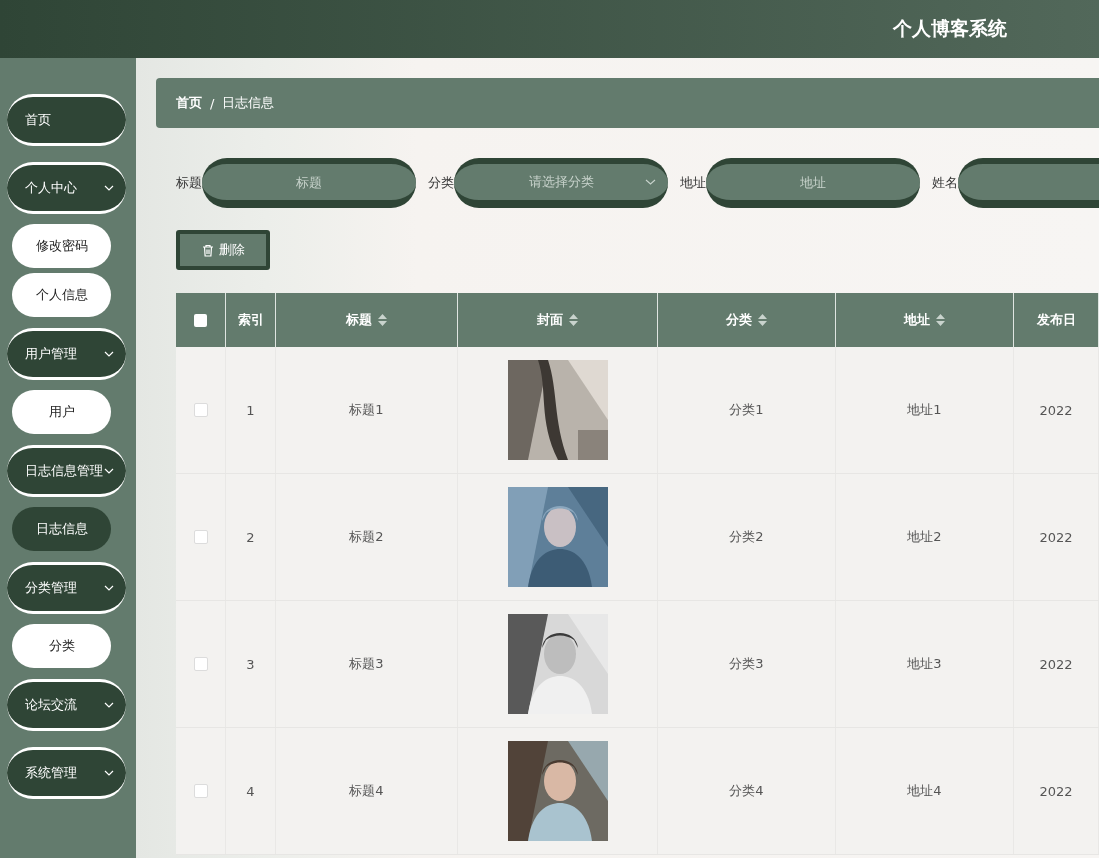 The image size is (1099, 858). Describe the element at coordinates (61, 295) in the screenshot. I see `submenu-item: 个人信息` at that location.